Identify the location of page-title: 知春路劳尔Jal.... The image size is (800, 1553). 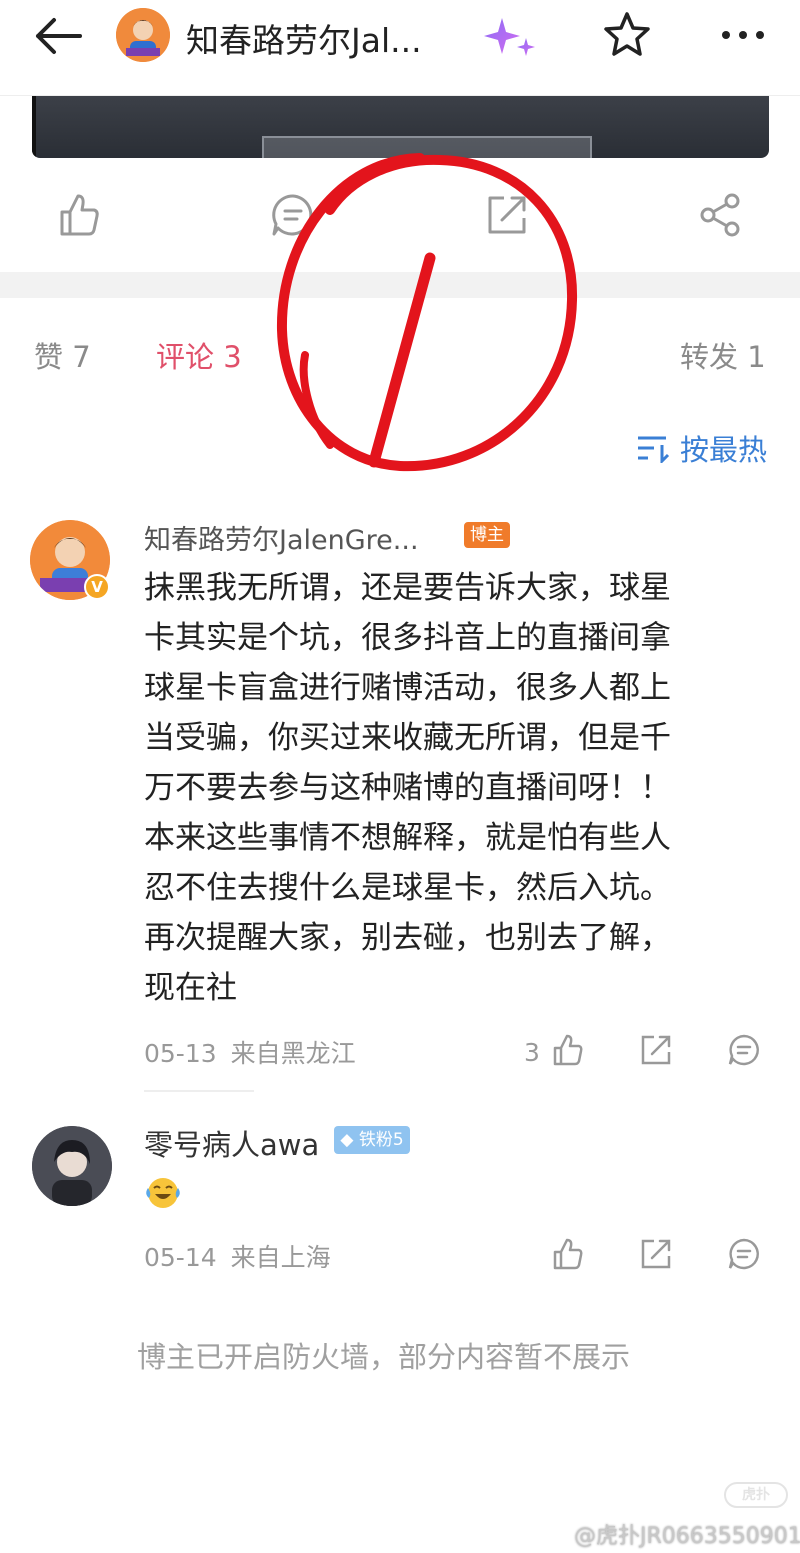
(304, 38).